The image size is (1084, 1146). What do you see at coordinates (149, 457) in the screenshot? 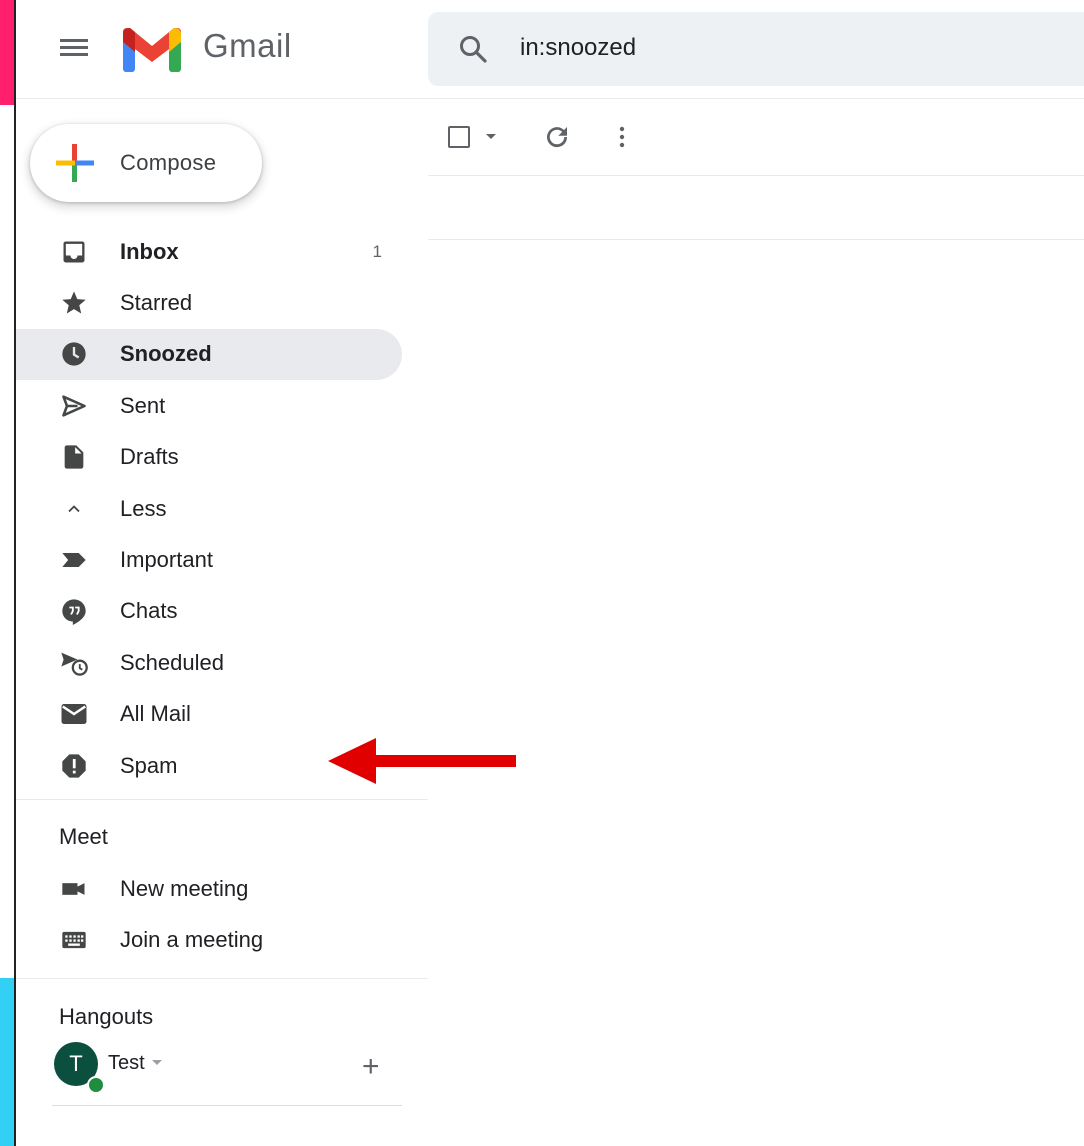
I see `sidebar-item-label: Drafts` at bounding box center [149, 457].